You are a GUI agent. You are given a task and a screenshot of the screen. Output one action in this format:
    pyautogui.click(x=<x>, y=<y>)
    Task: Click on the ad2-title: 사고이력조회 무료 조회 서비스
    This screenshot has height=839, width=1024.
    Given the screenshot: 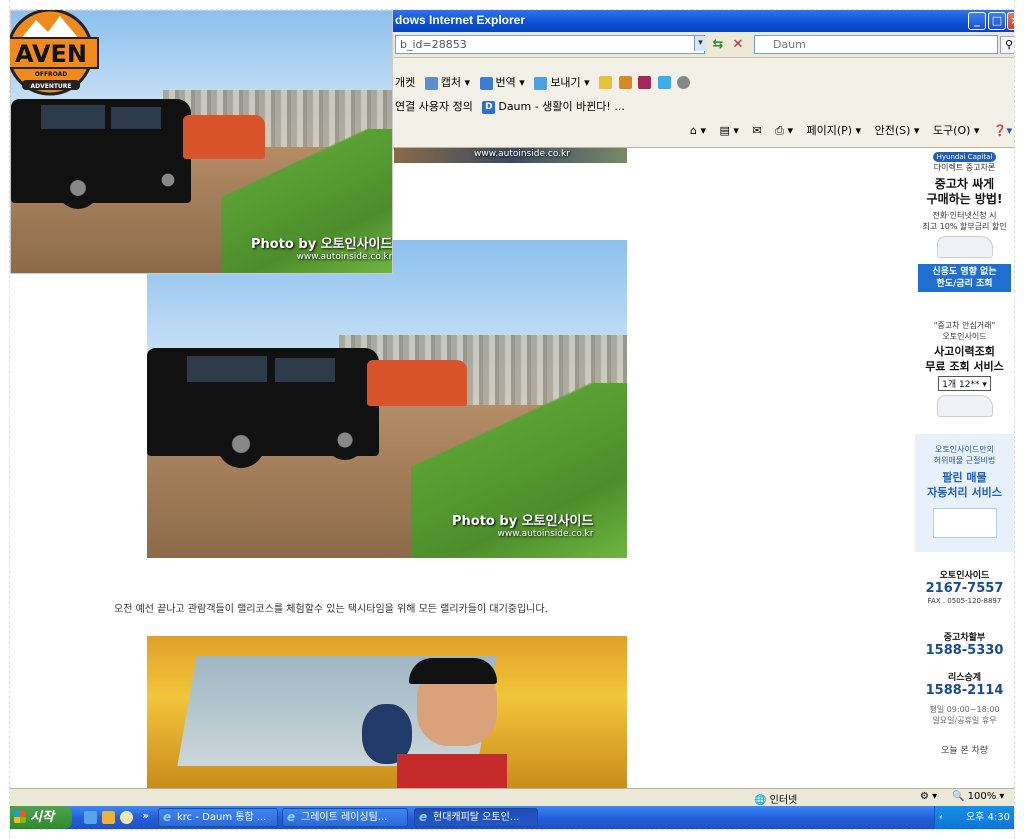 What is the action you would take?
    pyautogui.click(x=964, y=359)
    